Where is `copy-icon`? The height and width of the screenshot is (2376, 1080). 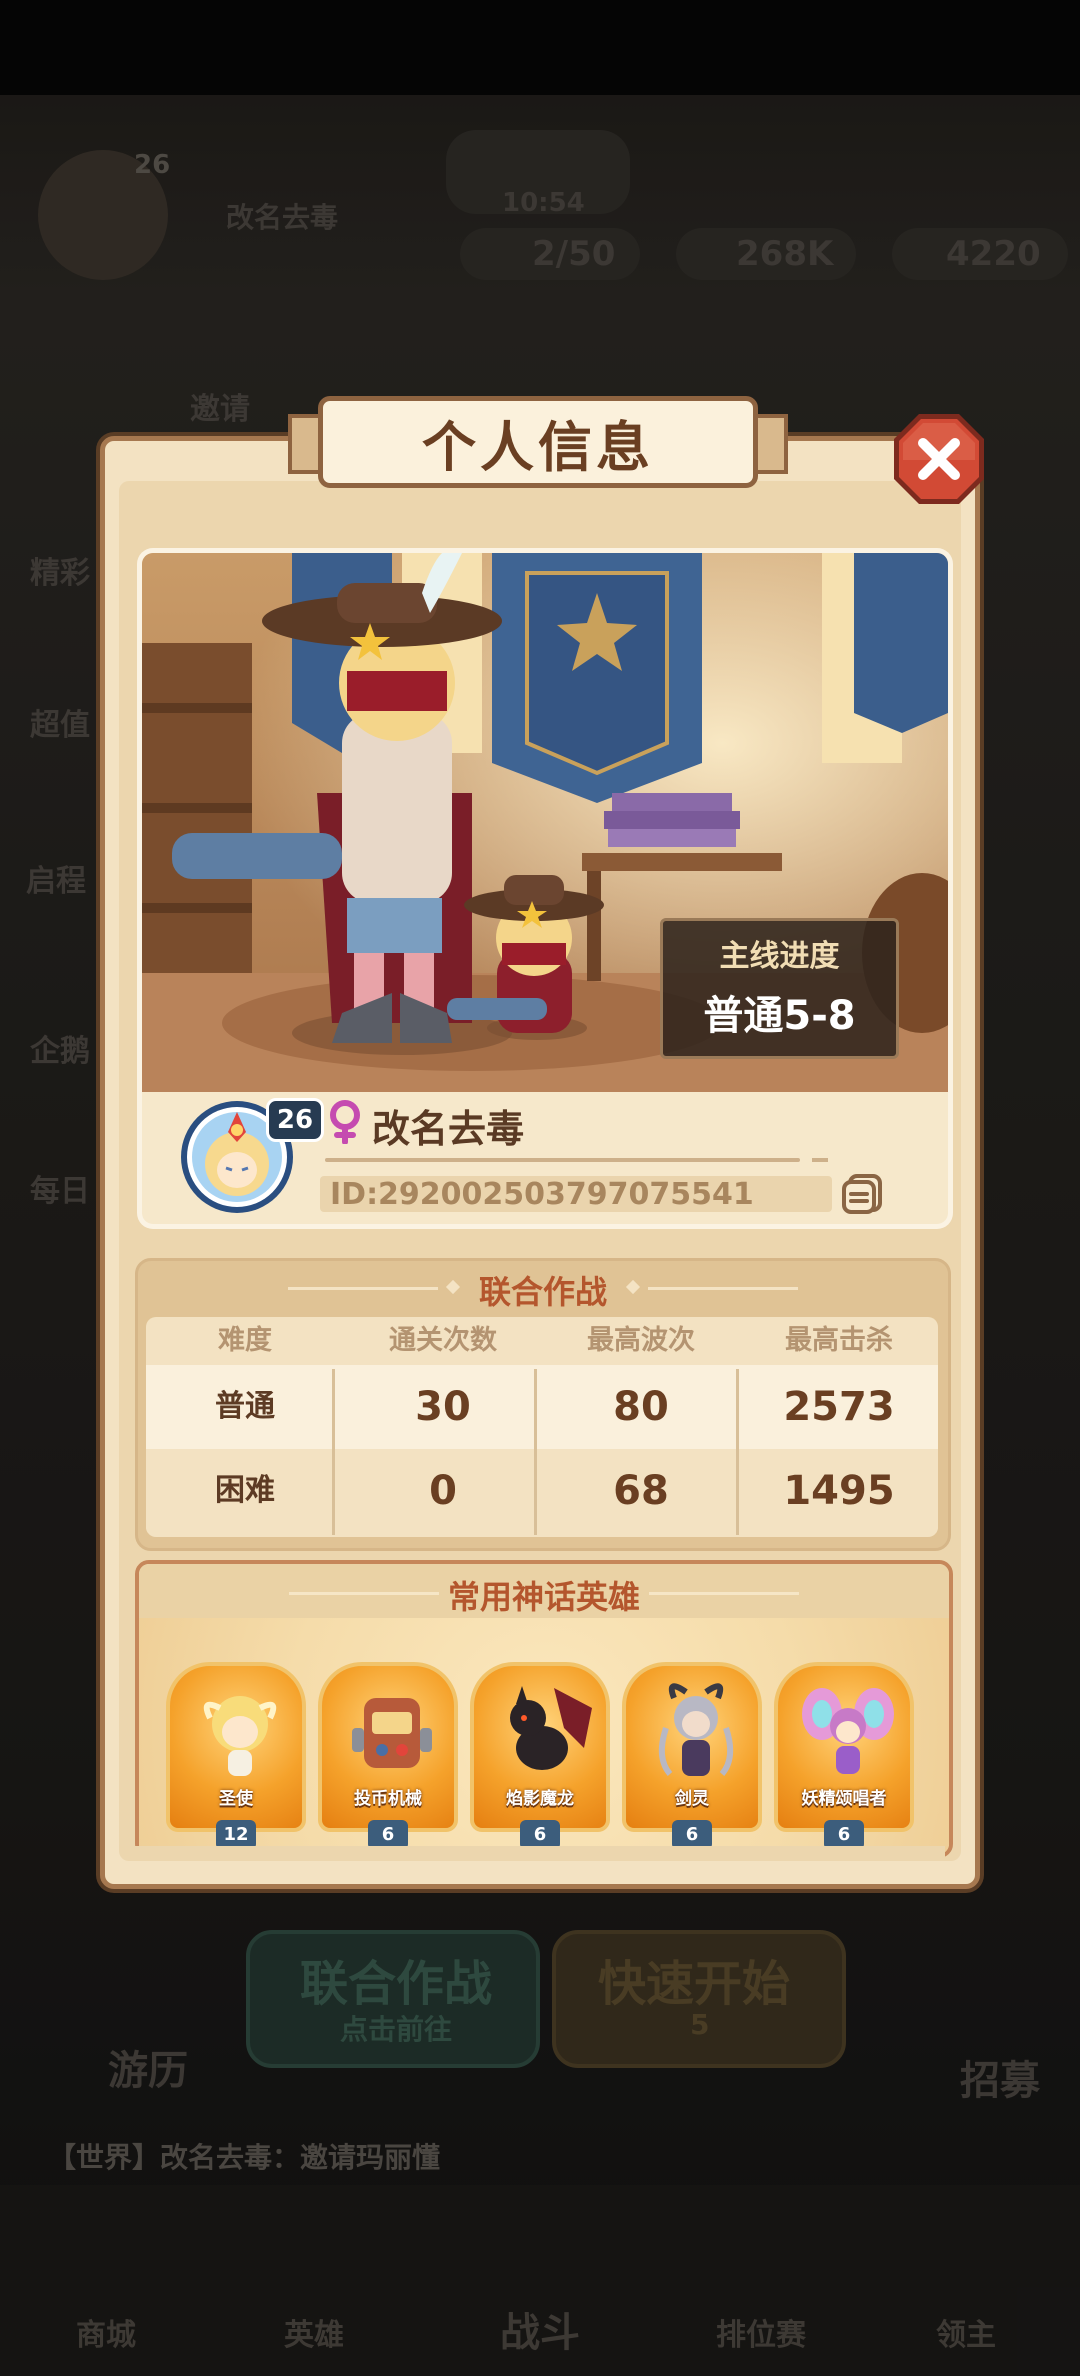
copy-icon is located at coordinates (862, 1194).